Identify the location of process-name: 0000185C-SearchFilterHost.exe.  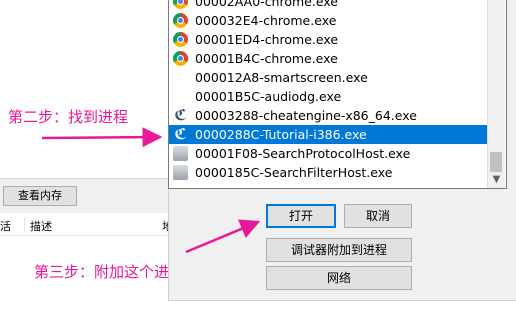
(294, 172).